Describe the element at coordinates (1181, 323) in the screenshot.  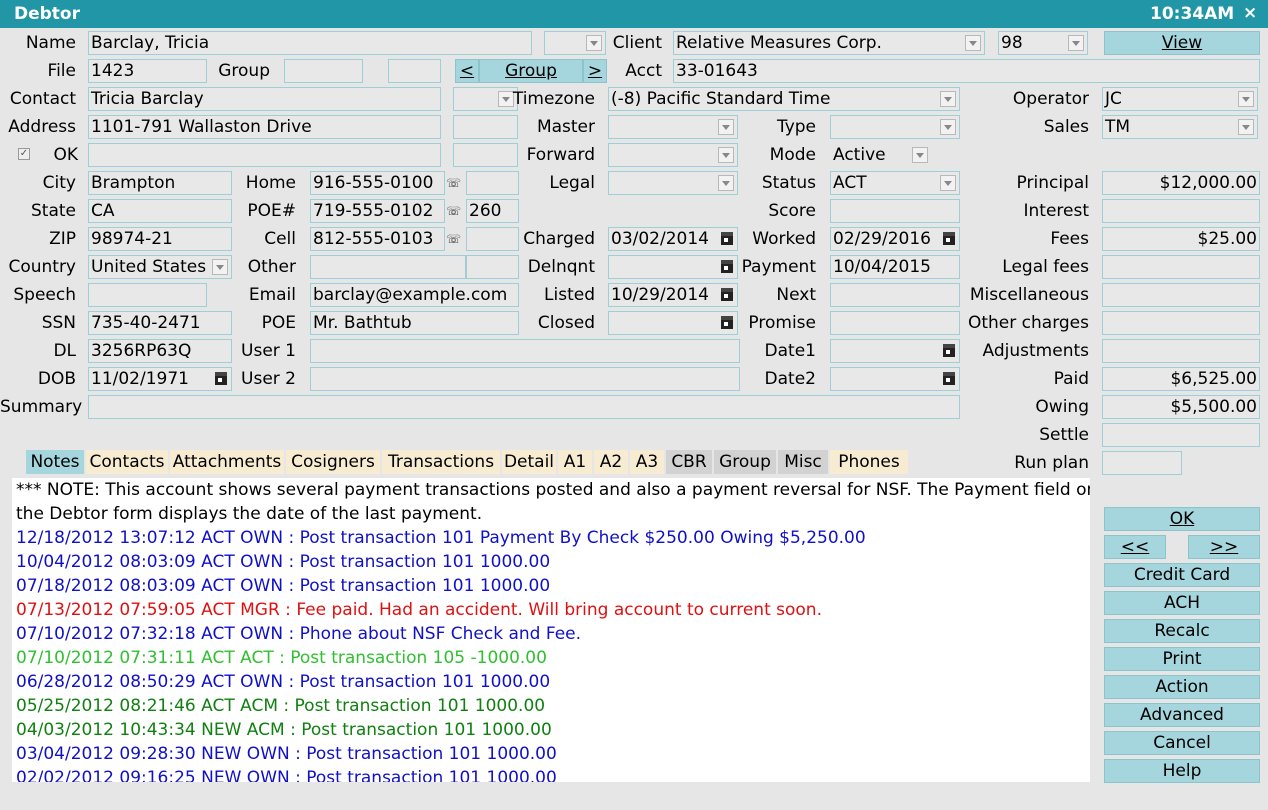
I see `other-charges-field` at that location.